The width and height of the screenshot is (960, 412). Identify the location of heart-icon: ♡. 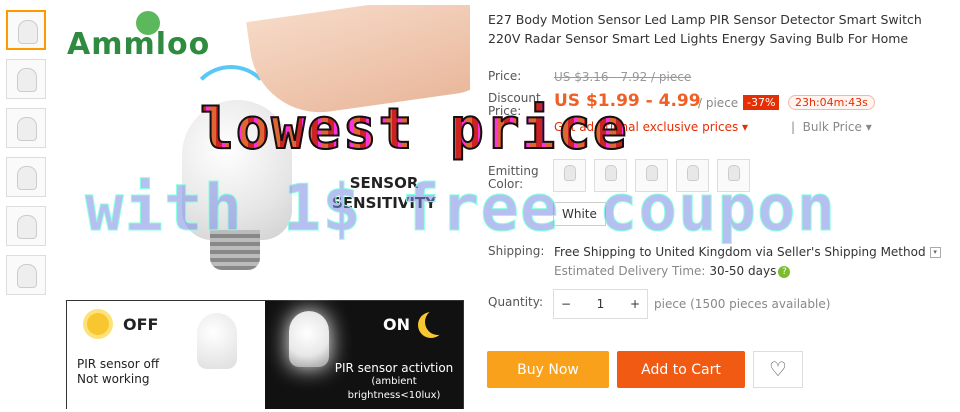
(778, 370).